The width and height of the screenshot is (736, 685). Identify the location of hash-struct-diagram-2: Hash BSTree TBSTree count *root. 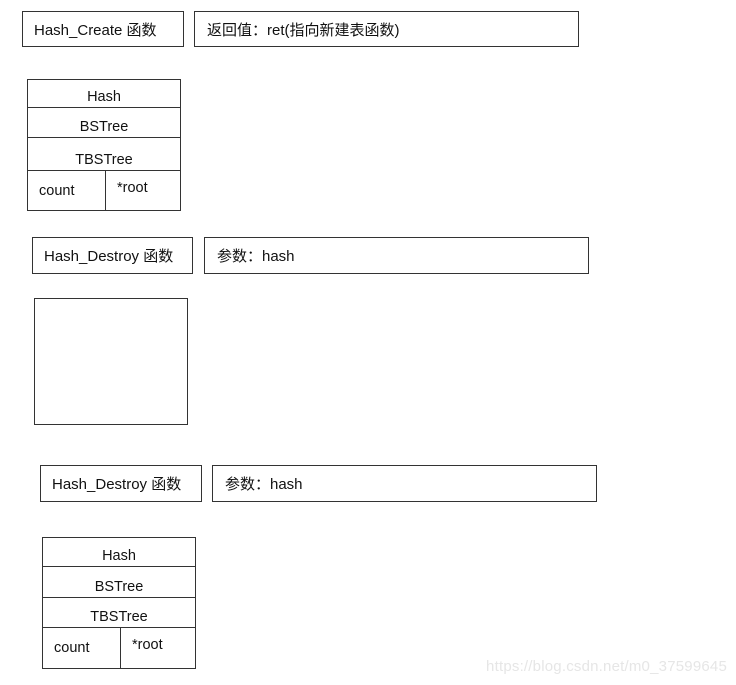
(119, 603).